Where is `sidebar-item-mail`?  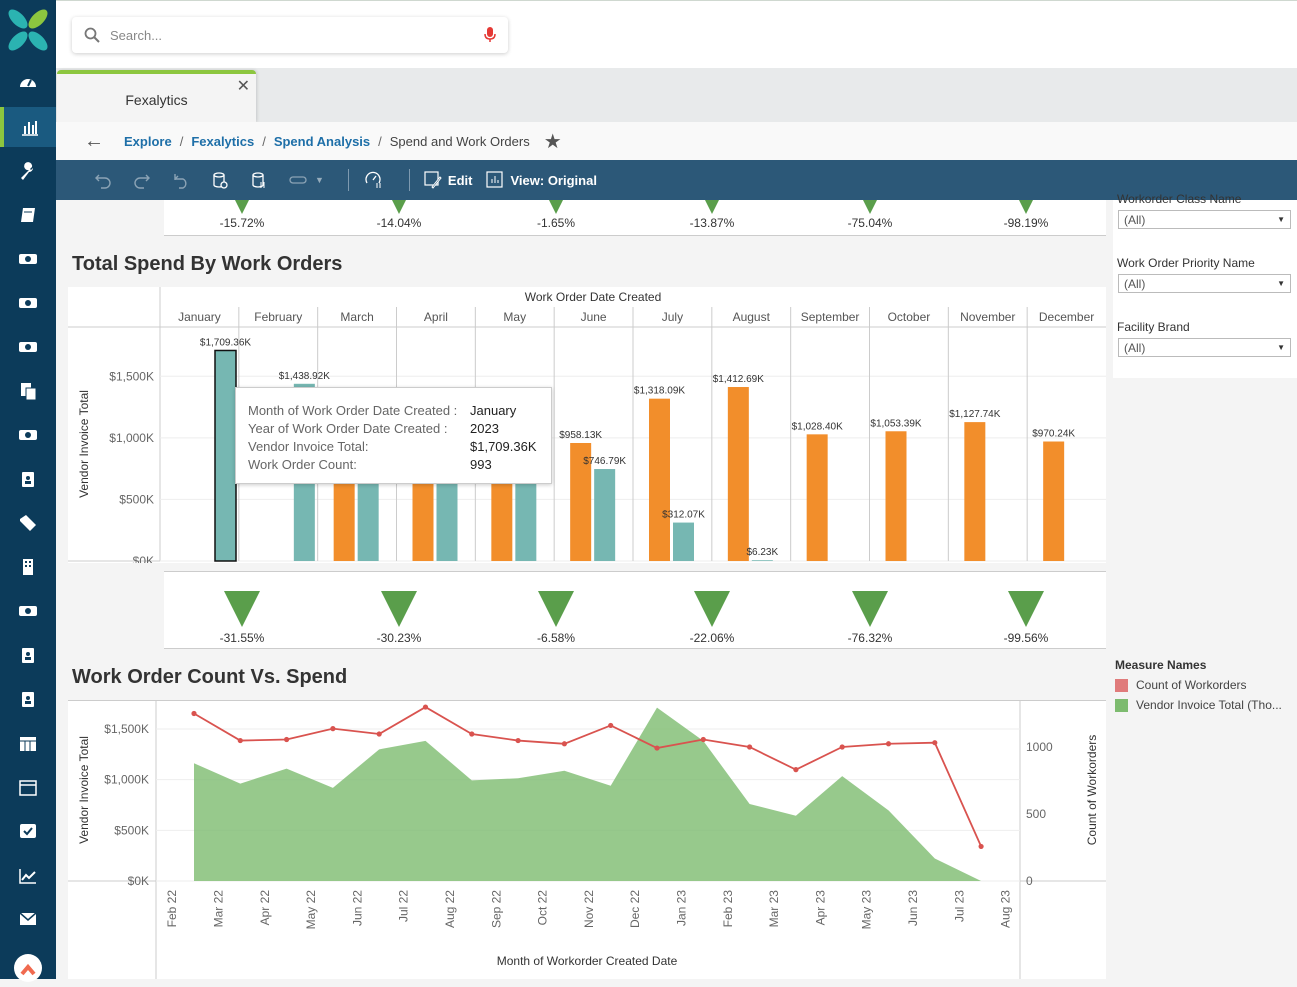 sidebar-item-mail is located at coordinates (28, 919).